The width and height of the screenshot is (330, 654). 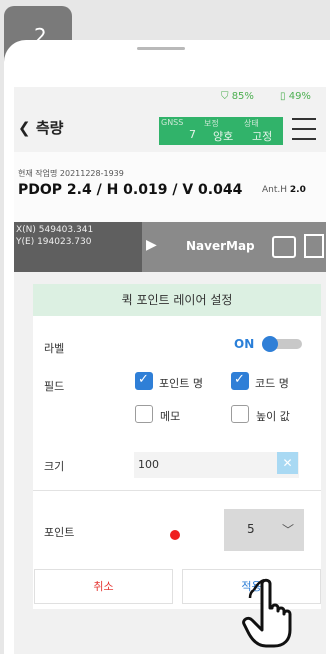 I want to click on dialog-title: 퀵 포인트 레이어 설정, so click(x=177, y=300).